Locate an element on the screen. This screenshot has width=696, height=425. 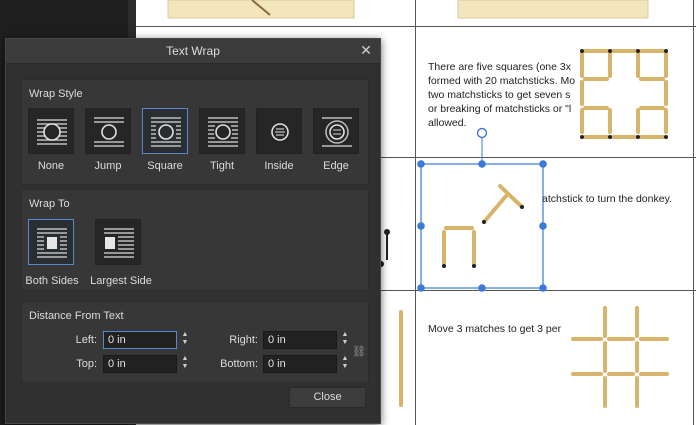
wrap-edge-icon is located at coordinates (337, 132).